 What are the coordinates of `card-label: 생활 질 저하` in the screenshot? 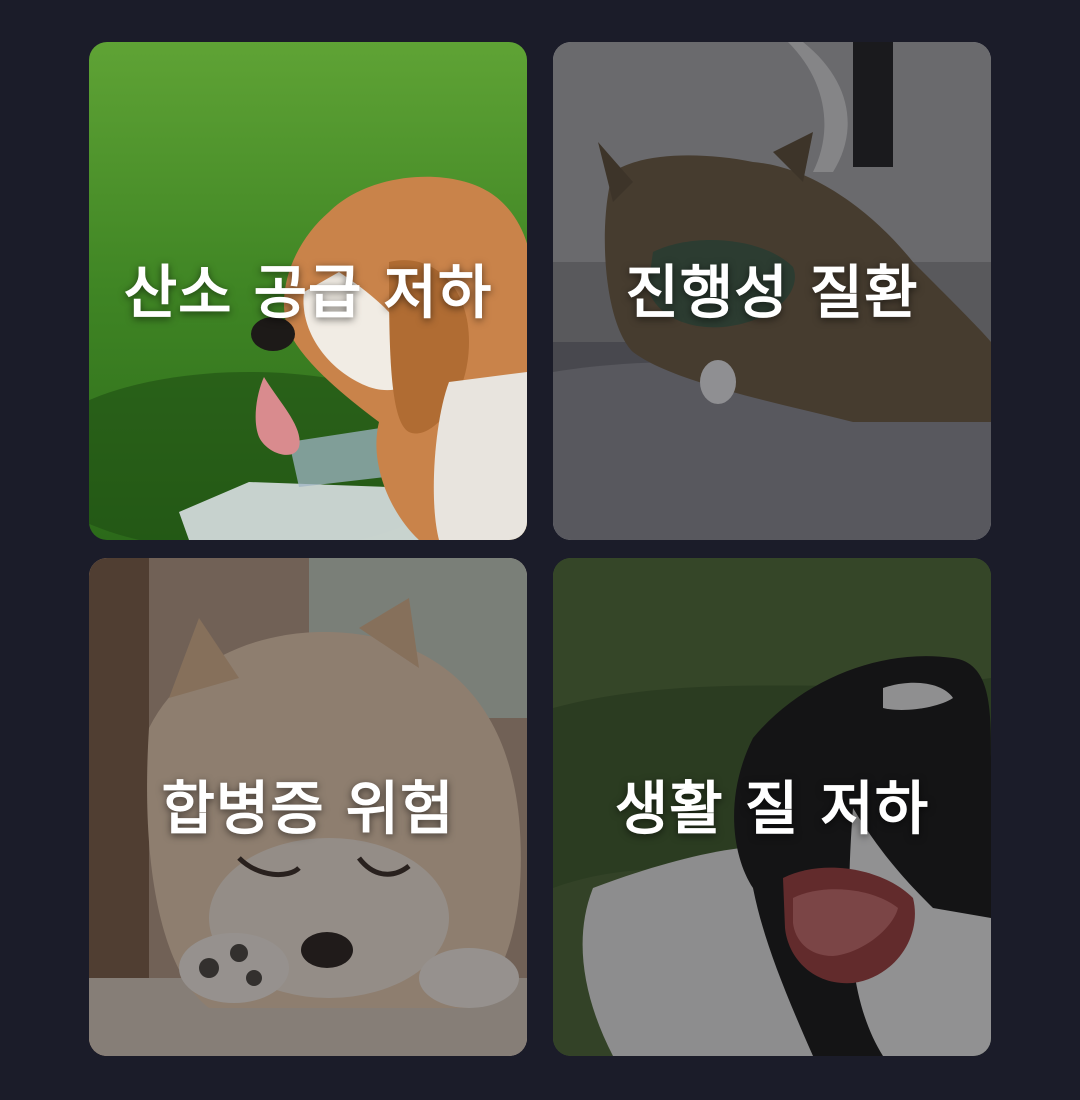 It's located at (772, 808).